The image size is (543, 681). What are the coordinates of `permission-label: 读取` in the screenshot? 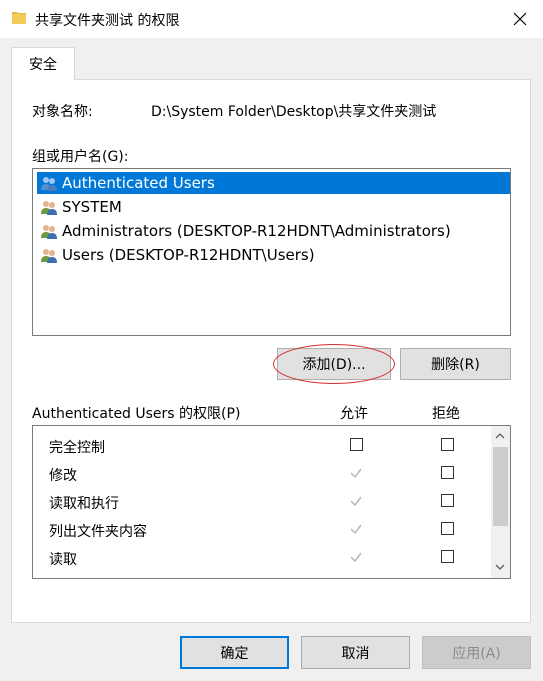 It's located at (63, 560).